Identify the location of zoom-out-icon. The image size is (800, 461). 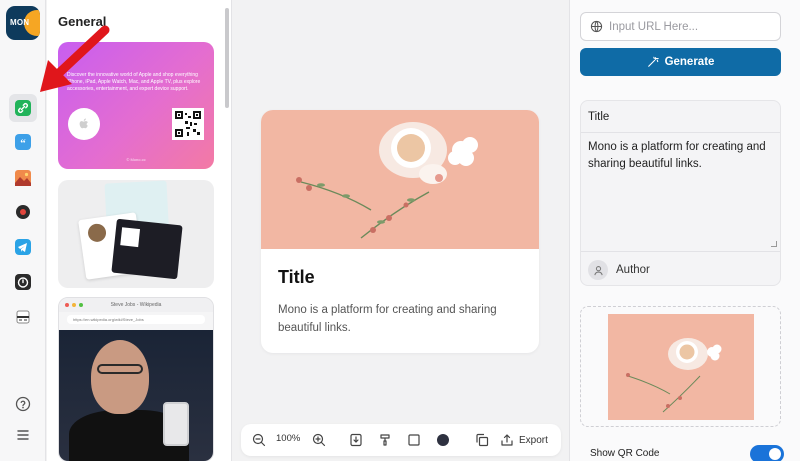
(259, 440).